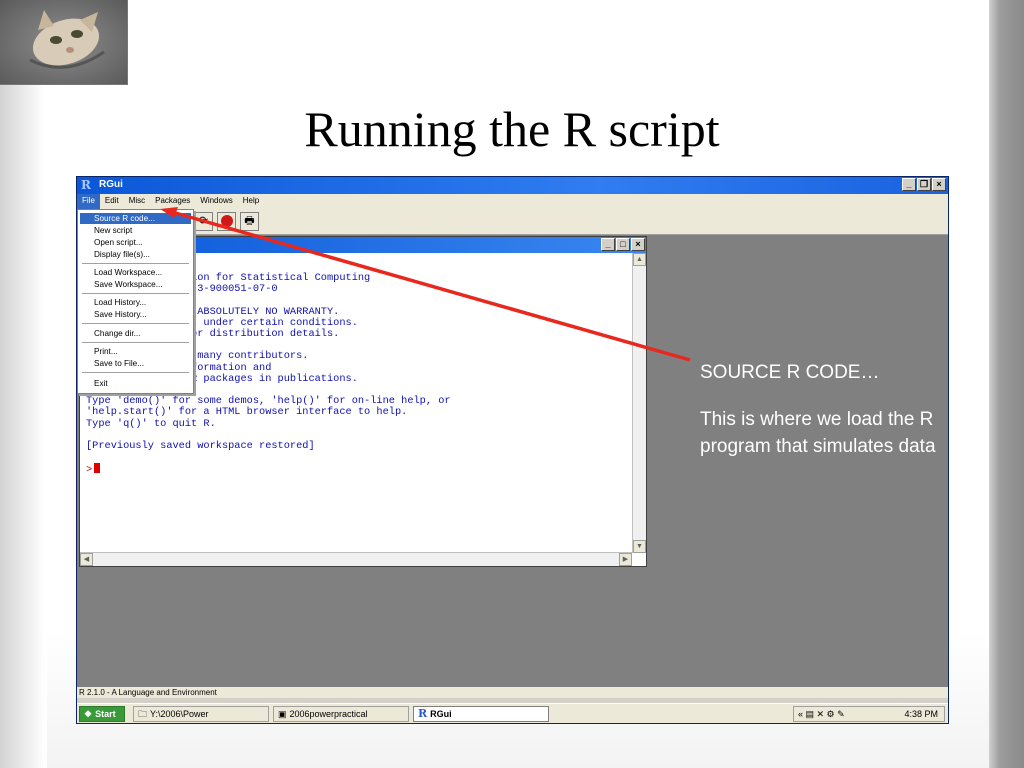 This screenshot has width=1024, height=768. What do you see at coordinates (425, 284) in the screenshot?
I see `annotation-arrow` at bounding box center [425, 284].